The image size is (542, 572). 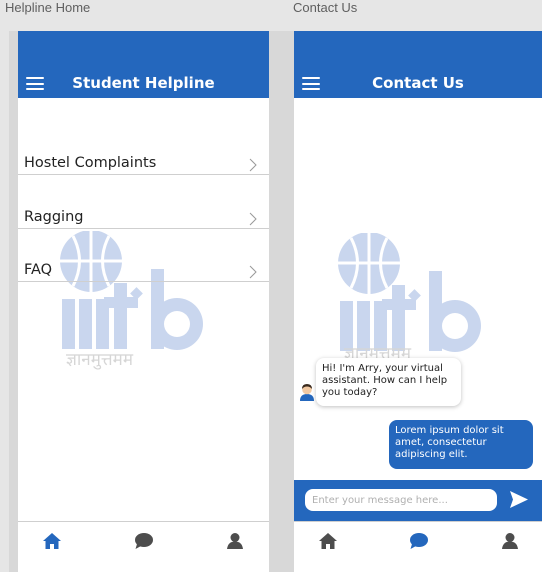 I want to click on bot-avatar-icon, so click(x=307, y=392).